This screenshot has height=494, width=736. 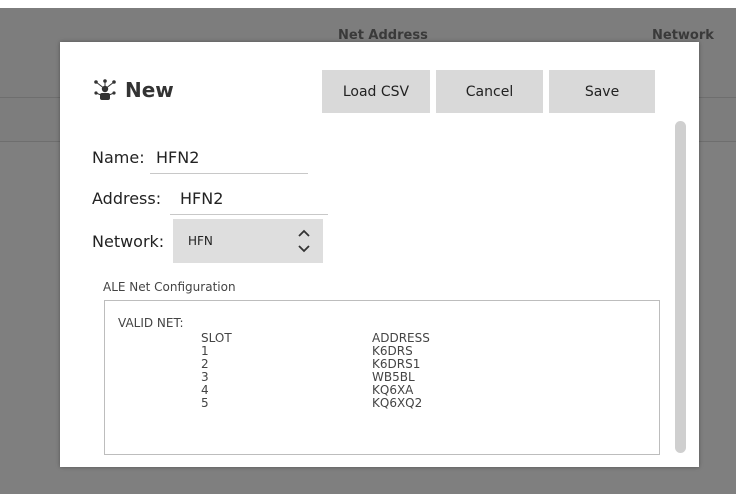 What do you see at coordinates (169, 287) in the screenshot?
I see `config-section-label: ALE Net Configuration` at bounding box center [169, 287].